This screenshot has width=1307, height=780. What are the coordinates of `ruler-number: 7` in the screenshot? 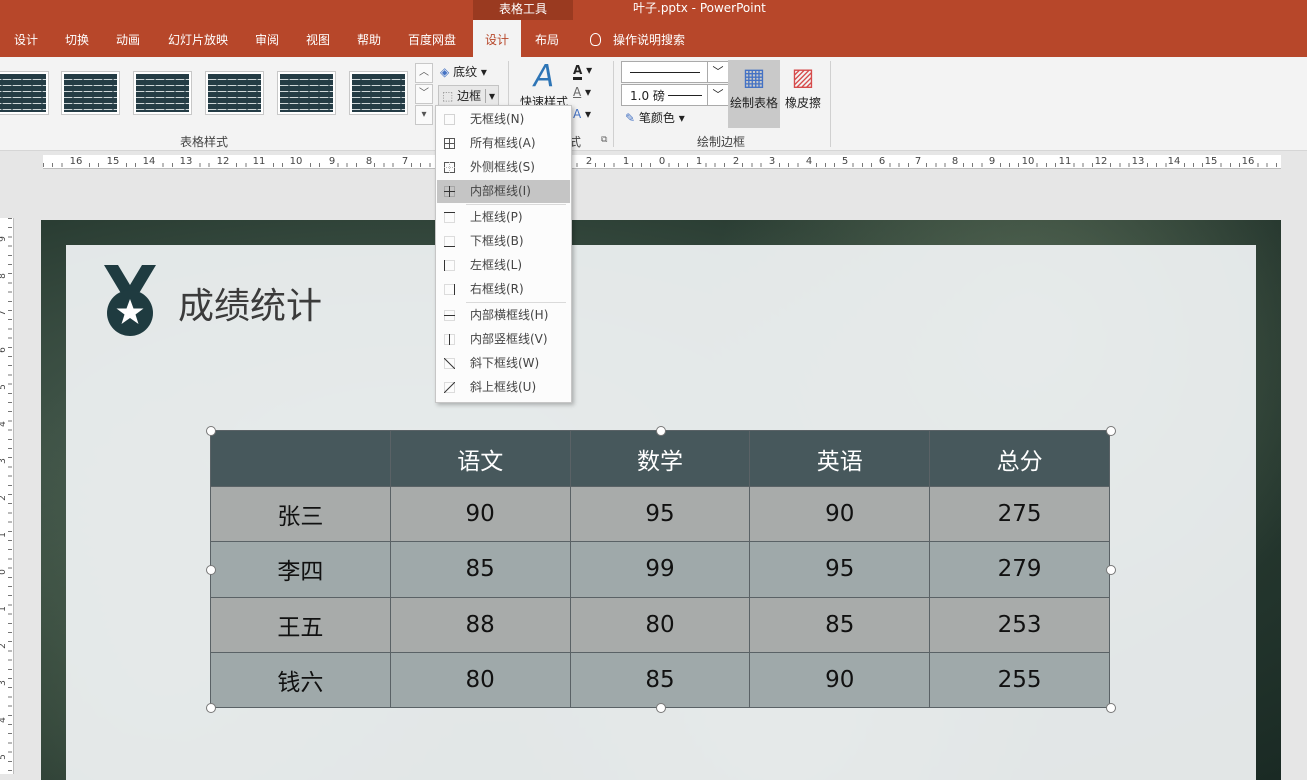 It's located at (4, 313).